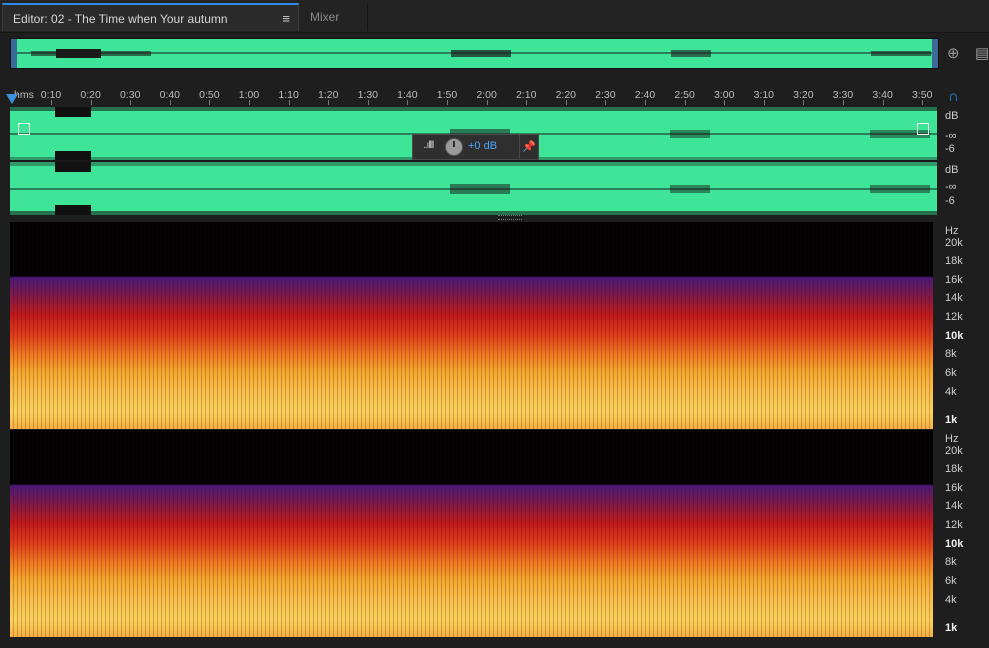  I want to click on gain-value: +0 dB, so click(482, 146).